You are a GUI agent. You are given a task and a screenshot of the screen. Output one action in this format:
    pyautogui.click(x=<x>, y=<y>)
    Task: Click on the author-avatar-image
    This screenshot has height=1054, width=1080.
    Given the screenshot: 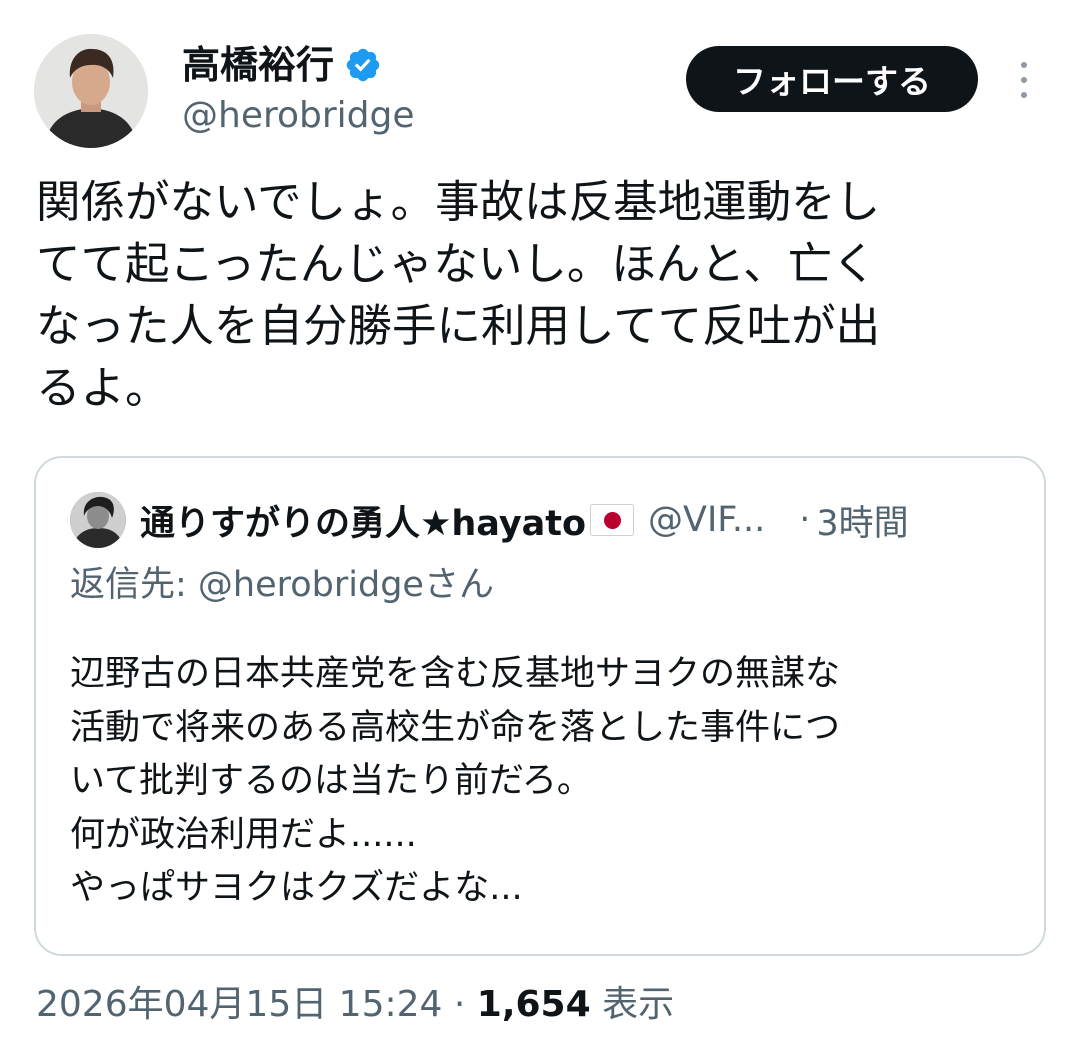 What is the action you would take?
    pyautogui.click(x=91, y=91)
    